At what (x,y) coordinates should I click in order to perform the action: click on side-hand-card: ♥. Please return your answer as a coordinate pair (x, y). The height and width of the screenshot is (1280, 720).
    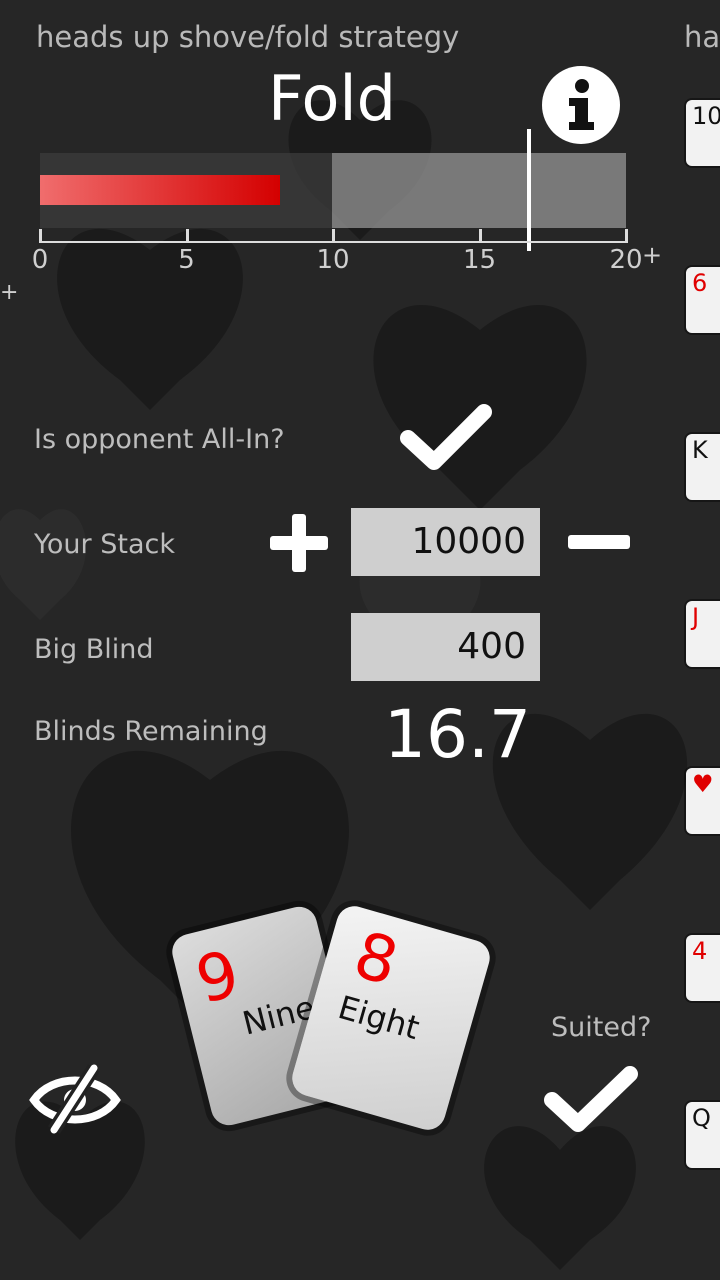
    Looking at the image, I should click on (703, 801).